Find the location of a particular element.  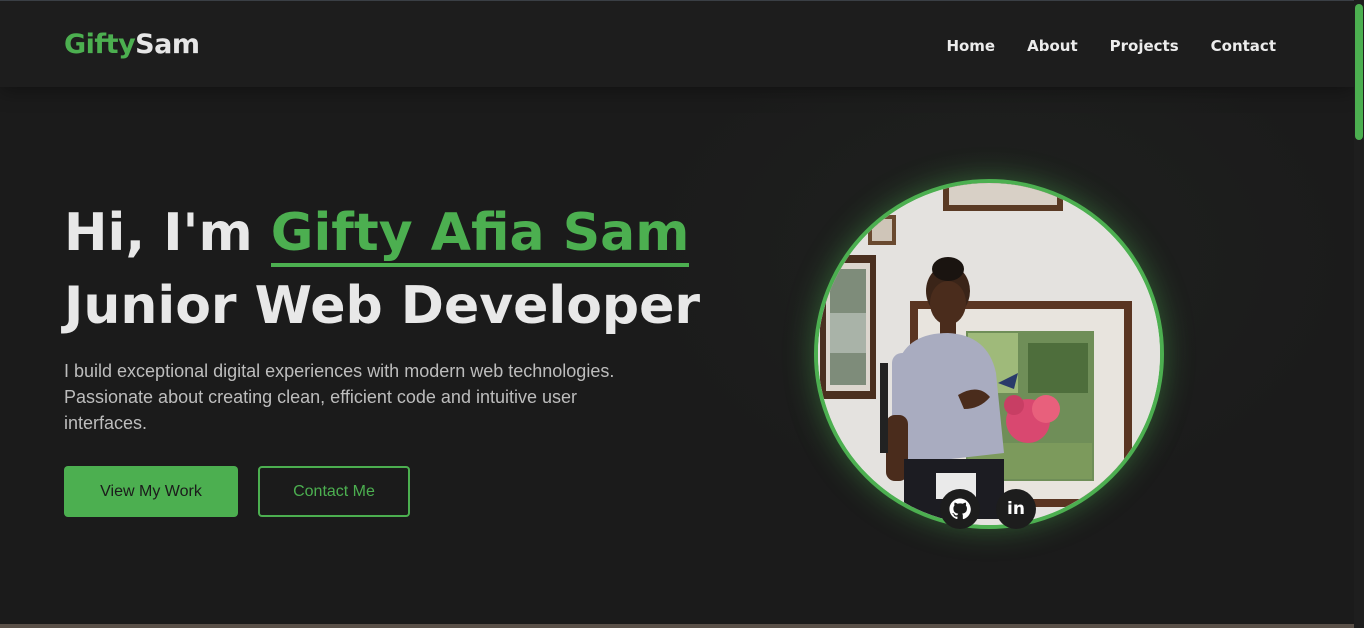

view-my-work-button: View My Work is located at coordinates (151, 491).